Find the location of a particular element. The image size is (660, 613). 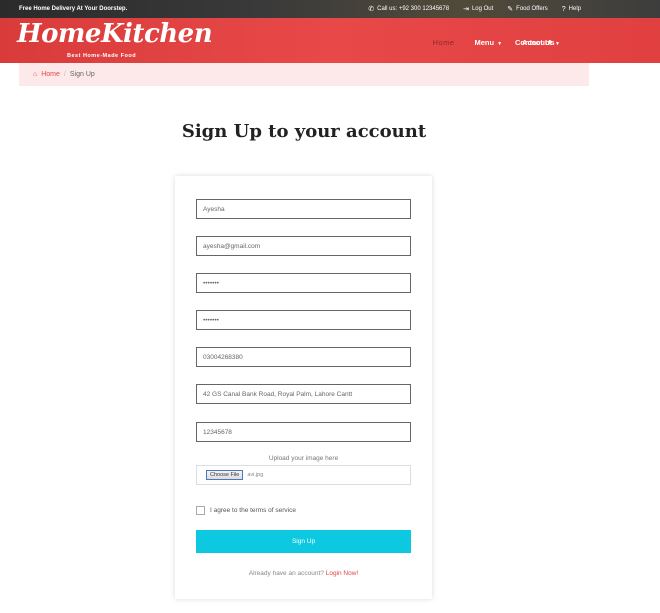

help-text: Help is located at coordinates (574, 9).